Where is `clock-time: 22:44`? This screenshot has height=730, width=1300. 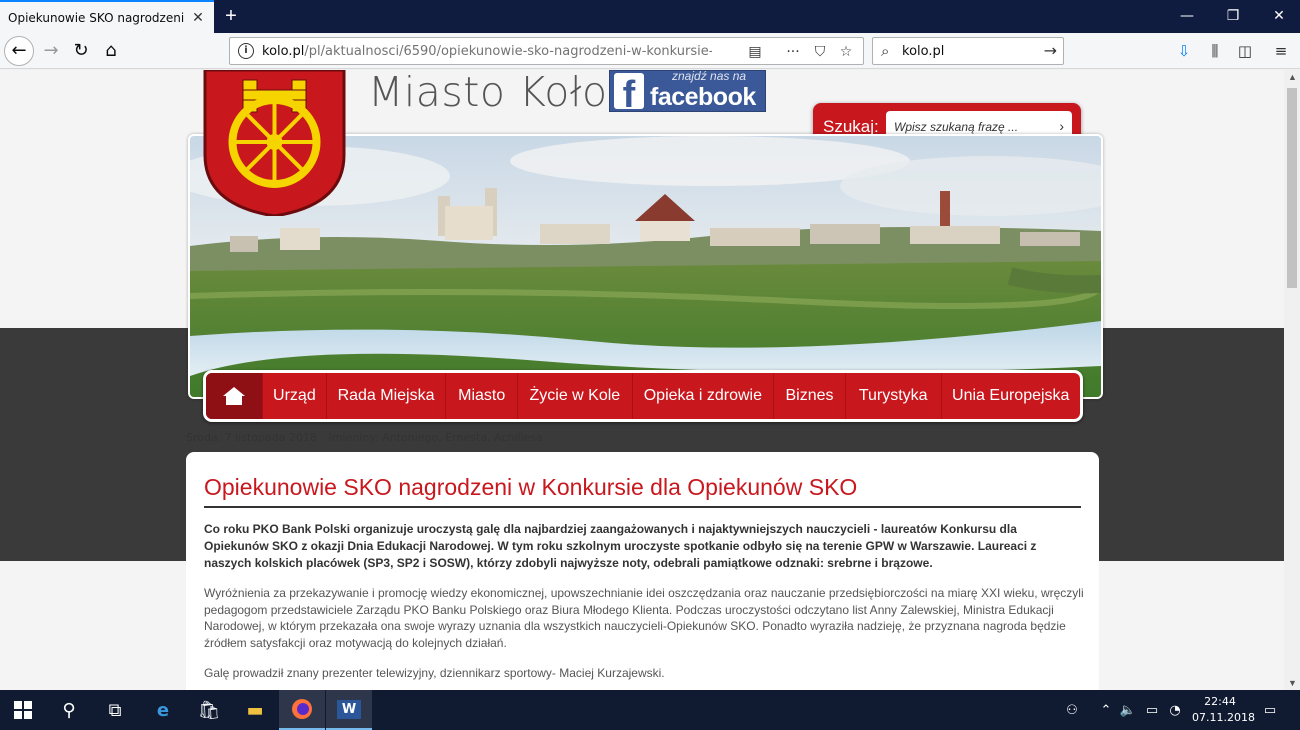
clock-time: 22:44 is located at coordinates (1220, 701).